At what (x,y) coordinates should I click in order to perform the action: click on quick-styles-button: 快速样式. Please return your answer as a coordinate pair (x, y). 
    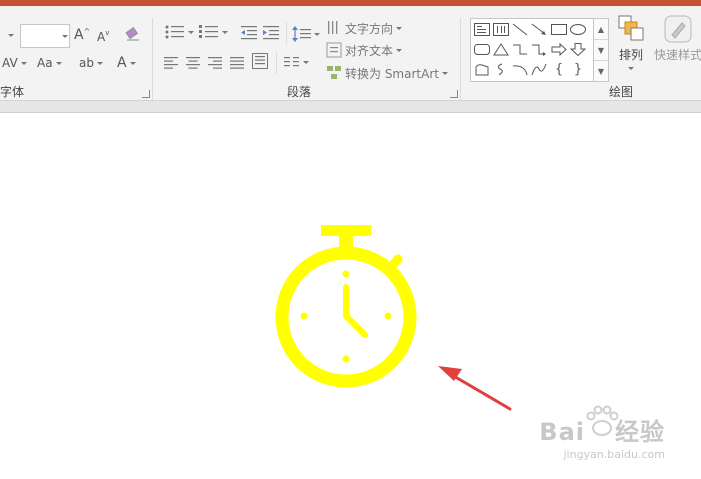
    Looking at the image, I should click on (676, 47).